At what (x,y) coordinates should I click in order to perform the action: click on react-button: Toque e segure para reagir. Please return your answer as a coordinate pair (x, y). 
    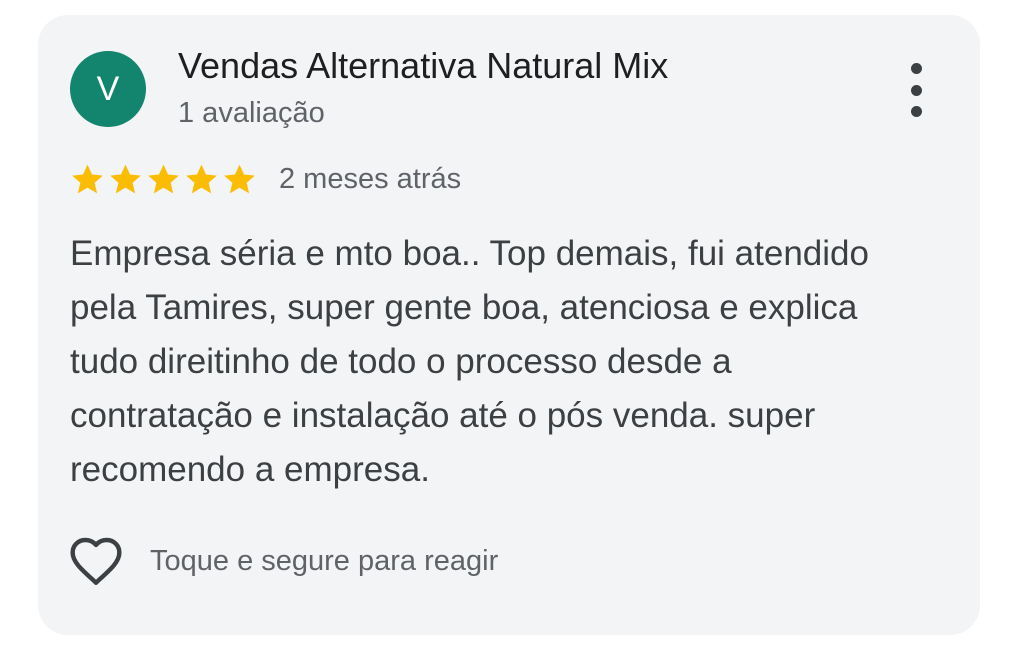
    Looking at the image, I should click on (283, 561).